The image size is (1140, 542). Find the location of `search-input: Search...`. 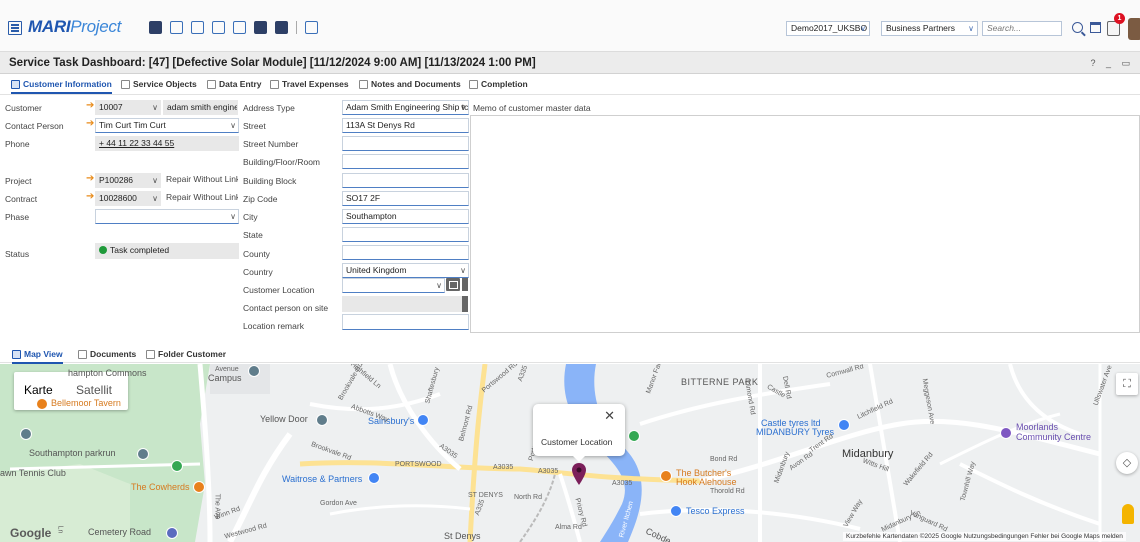

search-input: Search... is located at coordinates (1022, 28).